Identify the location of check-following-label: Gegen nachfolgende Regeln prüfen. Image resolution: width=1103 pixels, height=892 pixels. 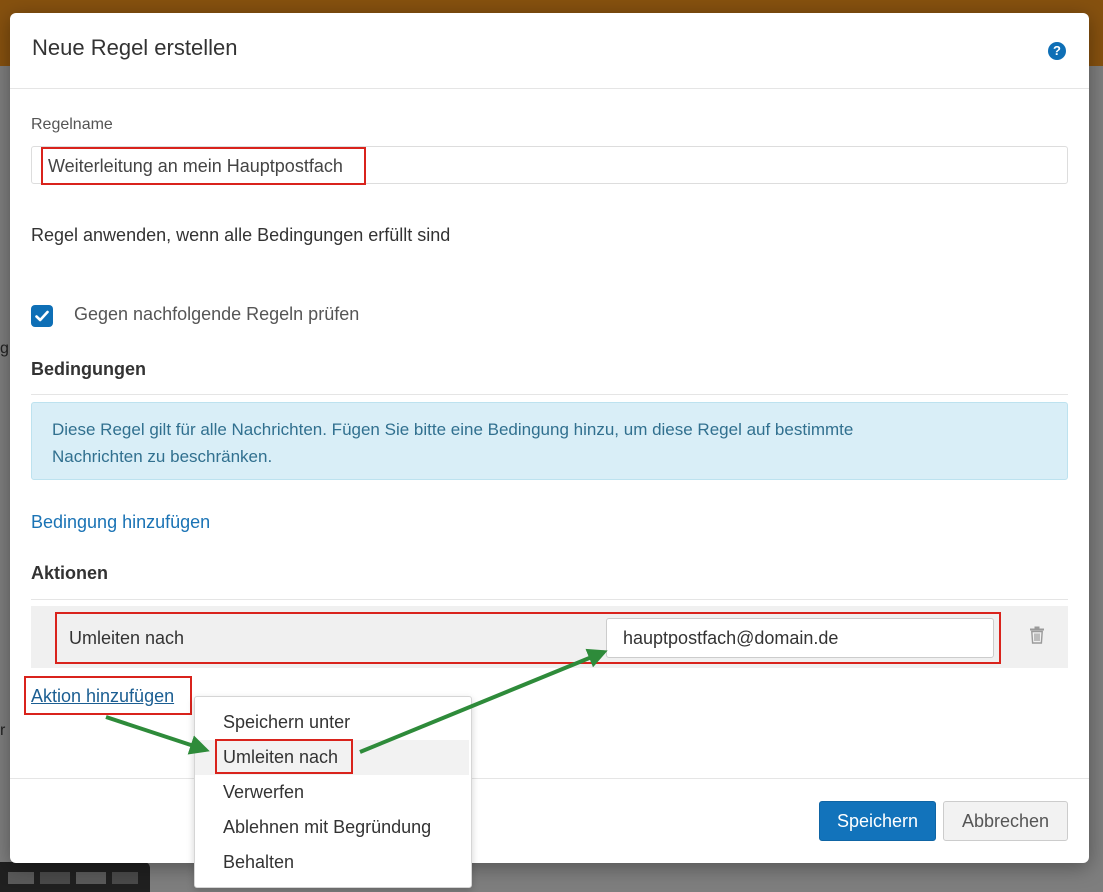
(217, 314).